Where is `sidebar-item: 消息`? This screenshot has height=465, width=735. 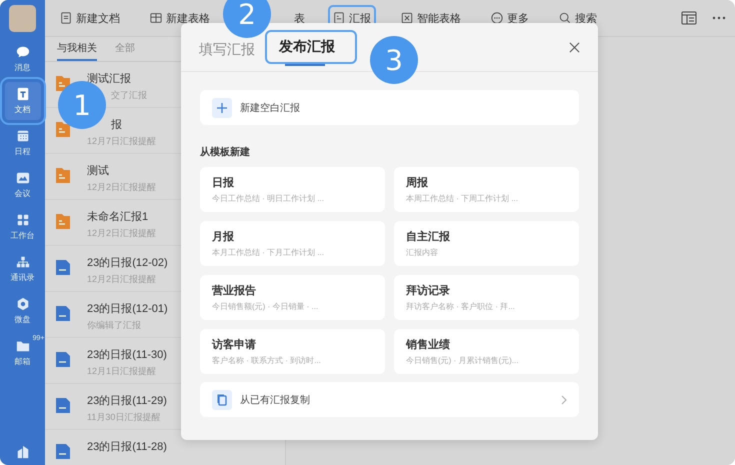 sidebar-item: 消息 is located at coordinates (22, 59).